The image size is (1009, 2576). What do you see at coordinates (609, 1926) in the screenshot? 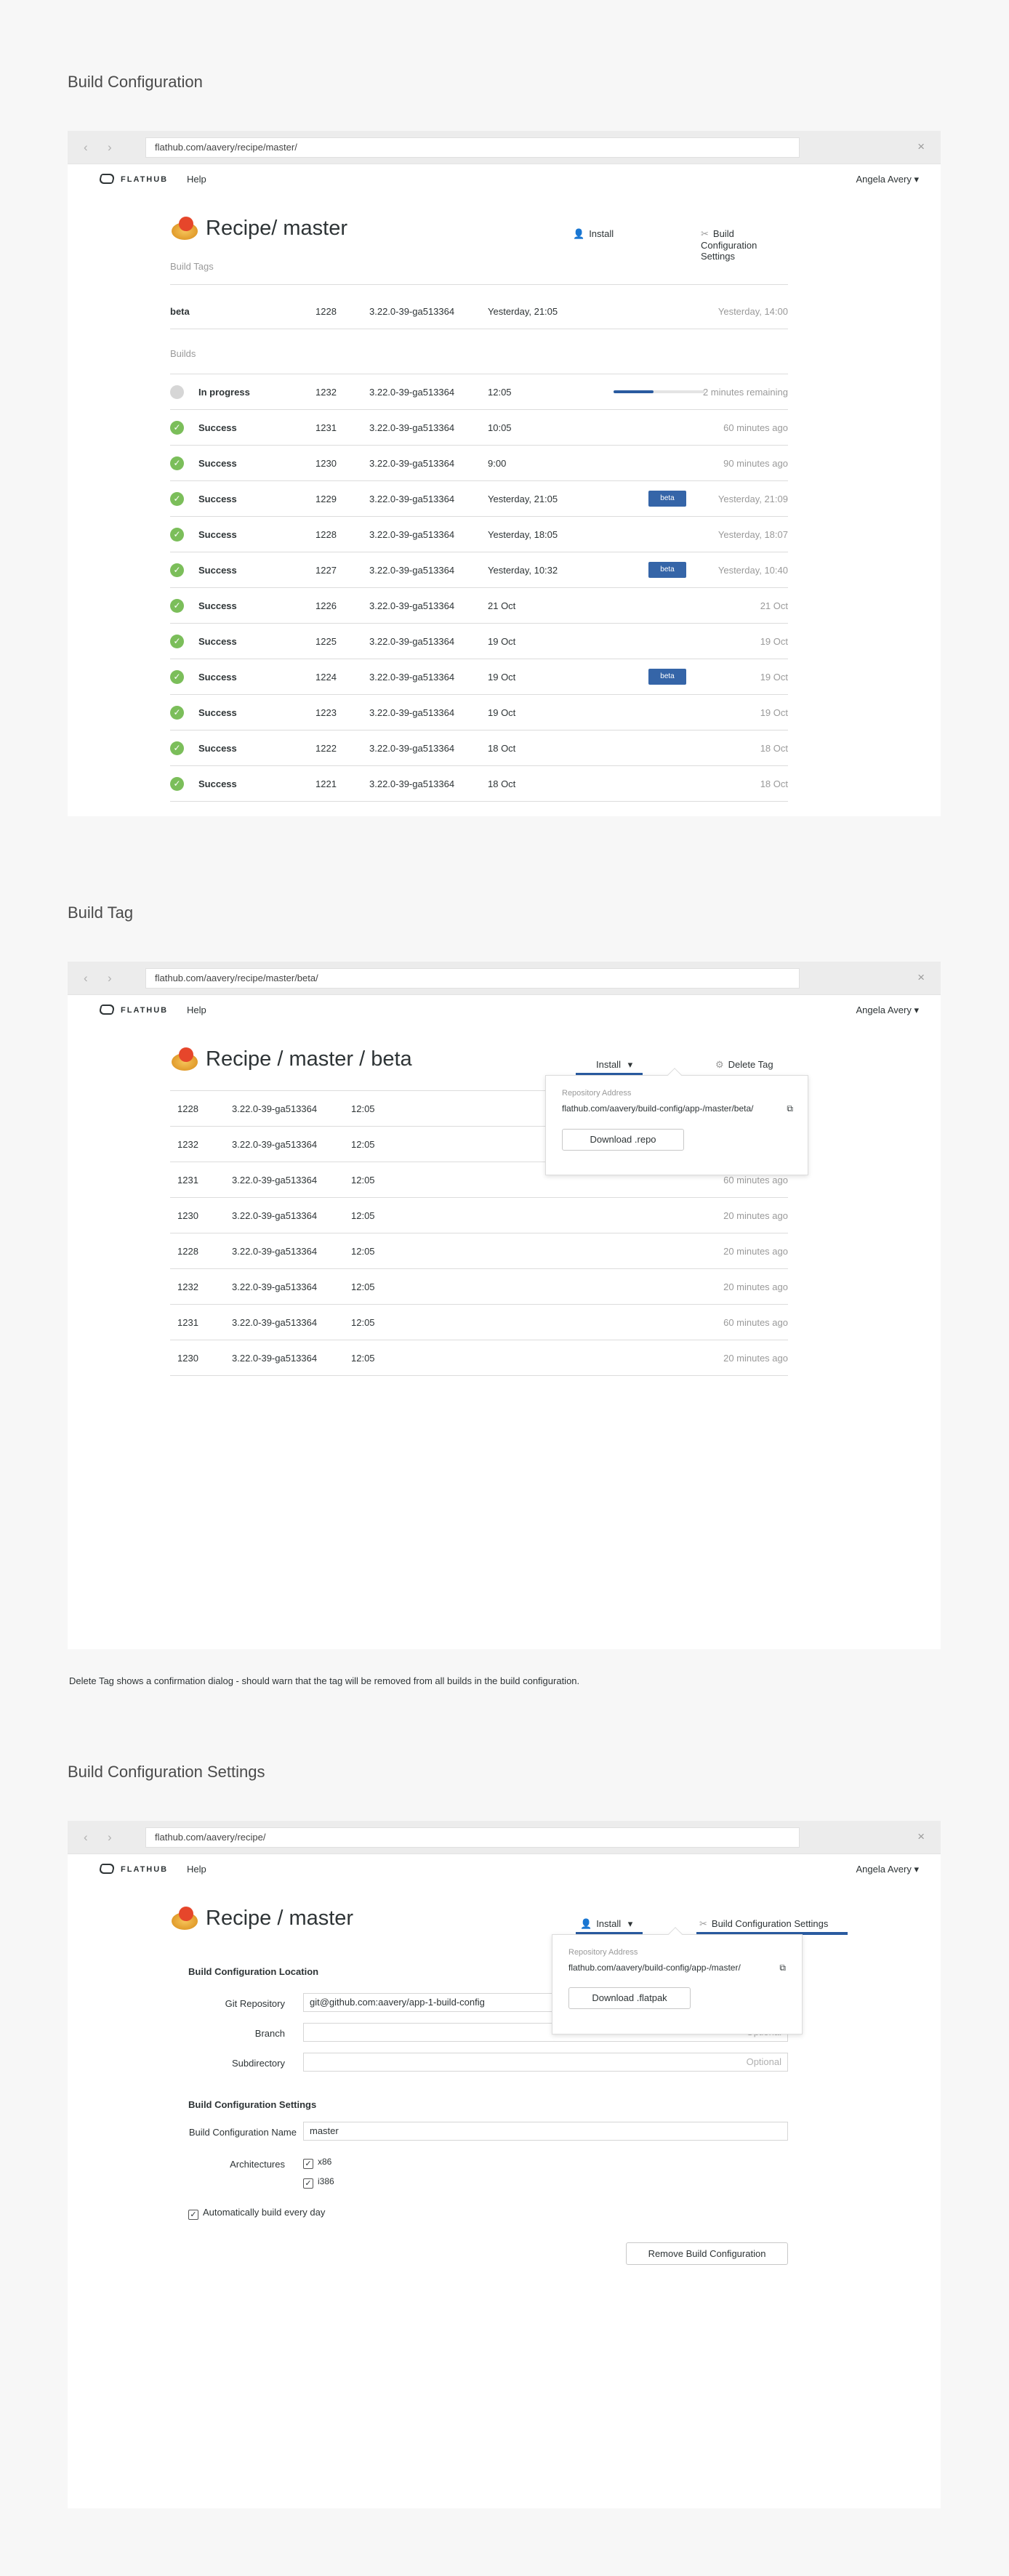
I see `install-button: 👤 Install ▾` at bounding box center [609, 1926].